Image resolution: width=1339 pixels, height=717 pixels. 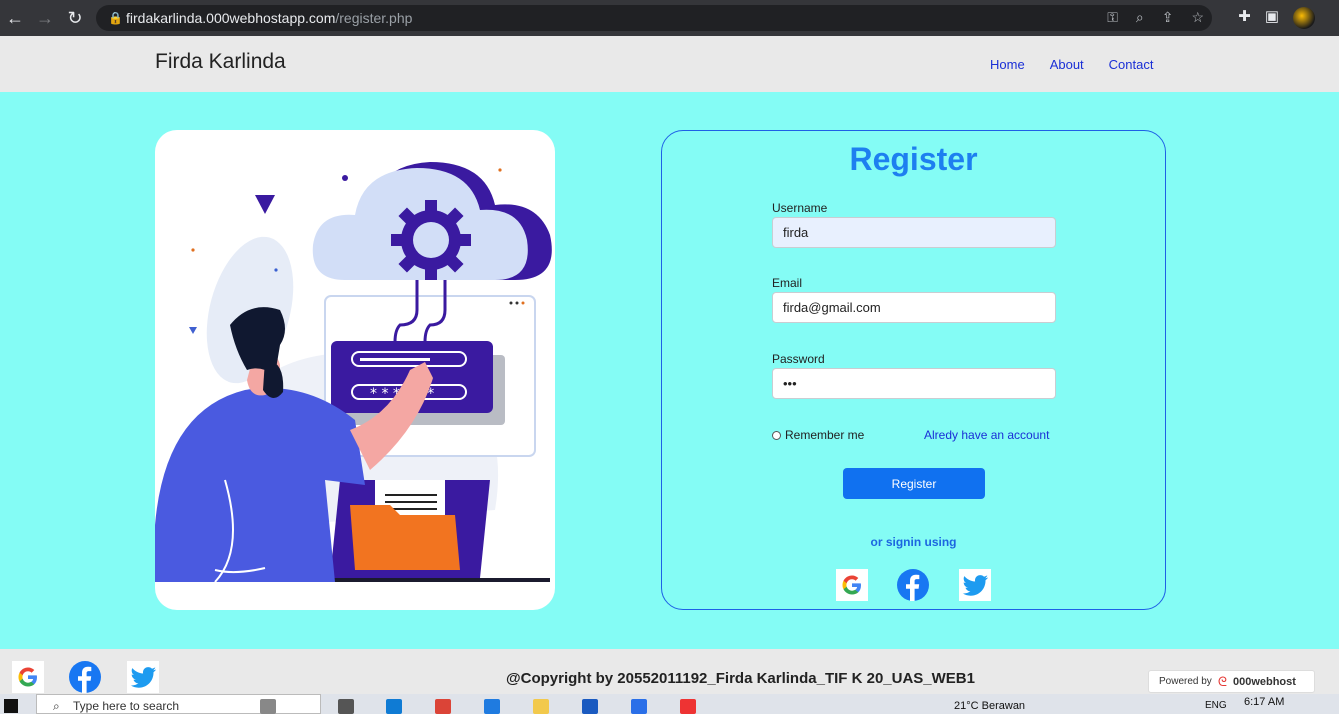 I want to click on bookmark-star-icon: ☆, so click(x=1197, y=17).